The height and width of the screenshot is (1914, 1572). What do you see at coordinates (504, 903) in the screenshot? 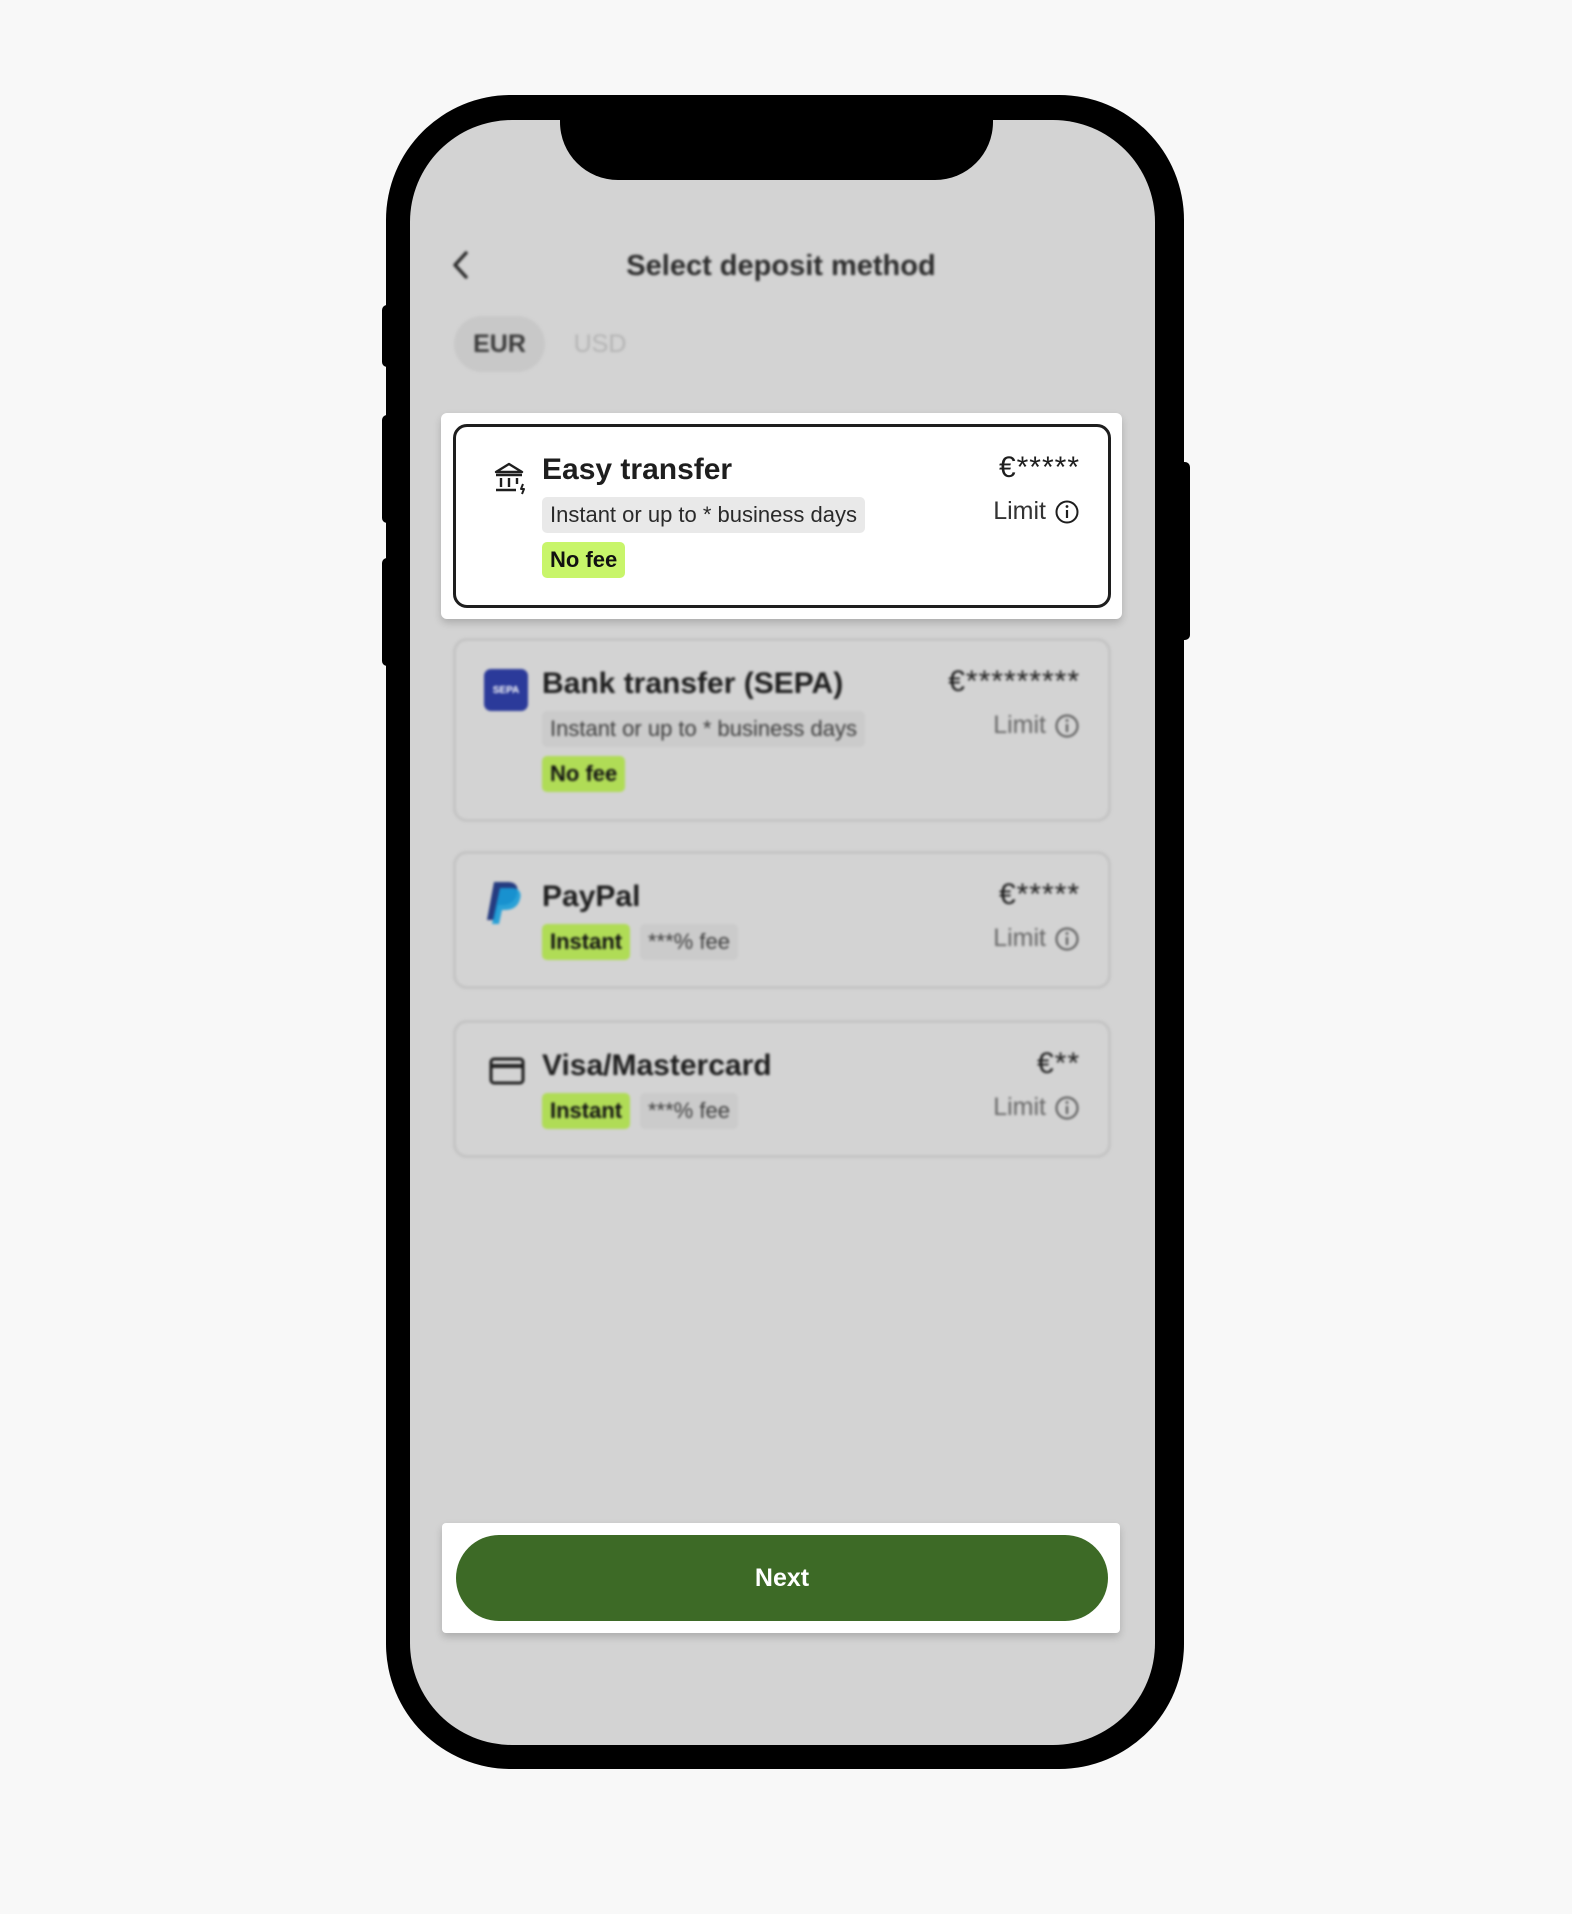
I see `paypal-icon` at bounding box center [504, 903].